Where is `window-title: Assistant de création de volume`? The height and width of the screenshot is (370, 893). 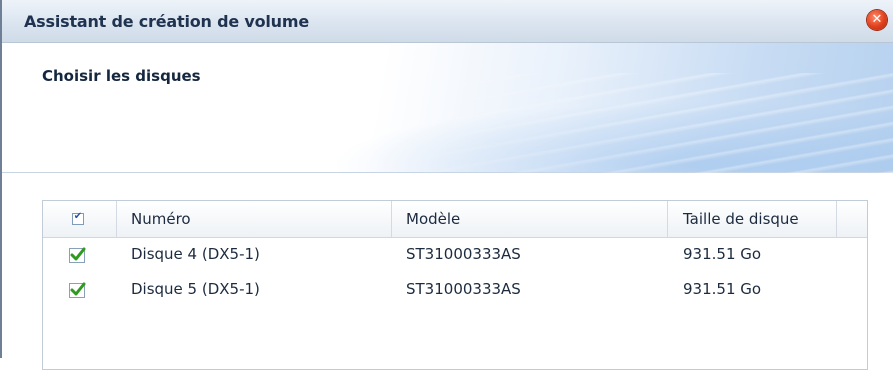
window-title: Assistant de création de volume is located at coordinates (166, 21).